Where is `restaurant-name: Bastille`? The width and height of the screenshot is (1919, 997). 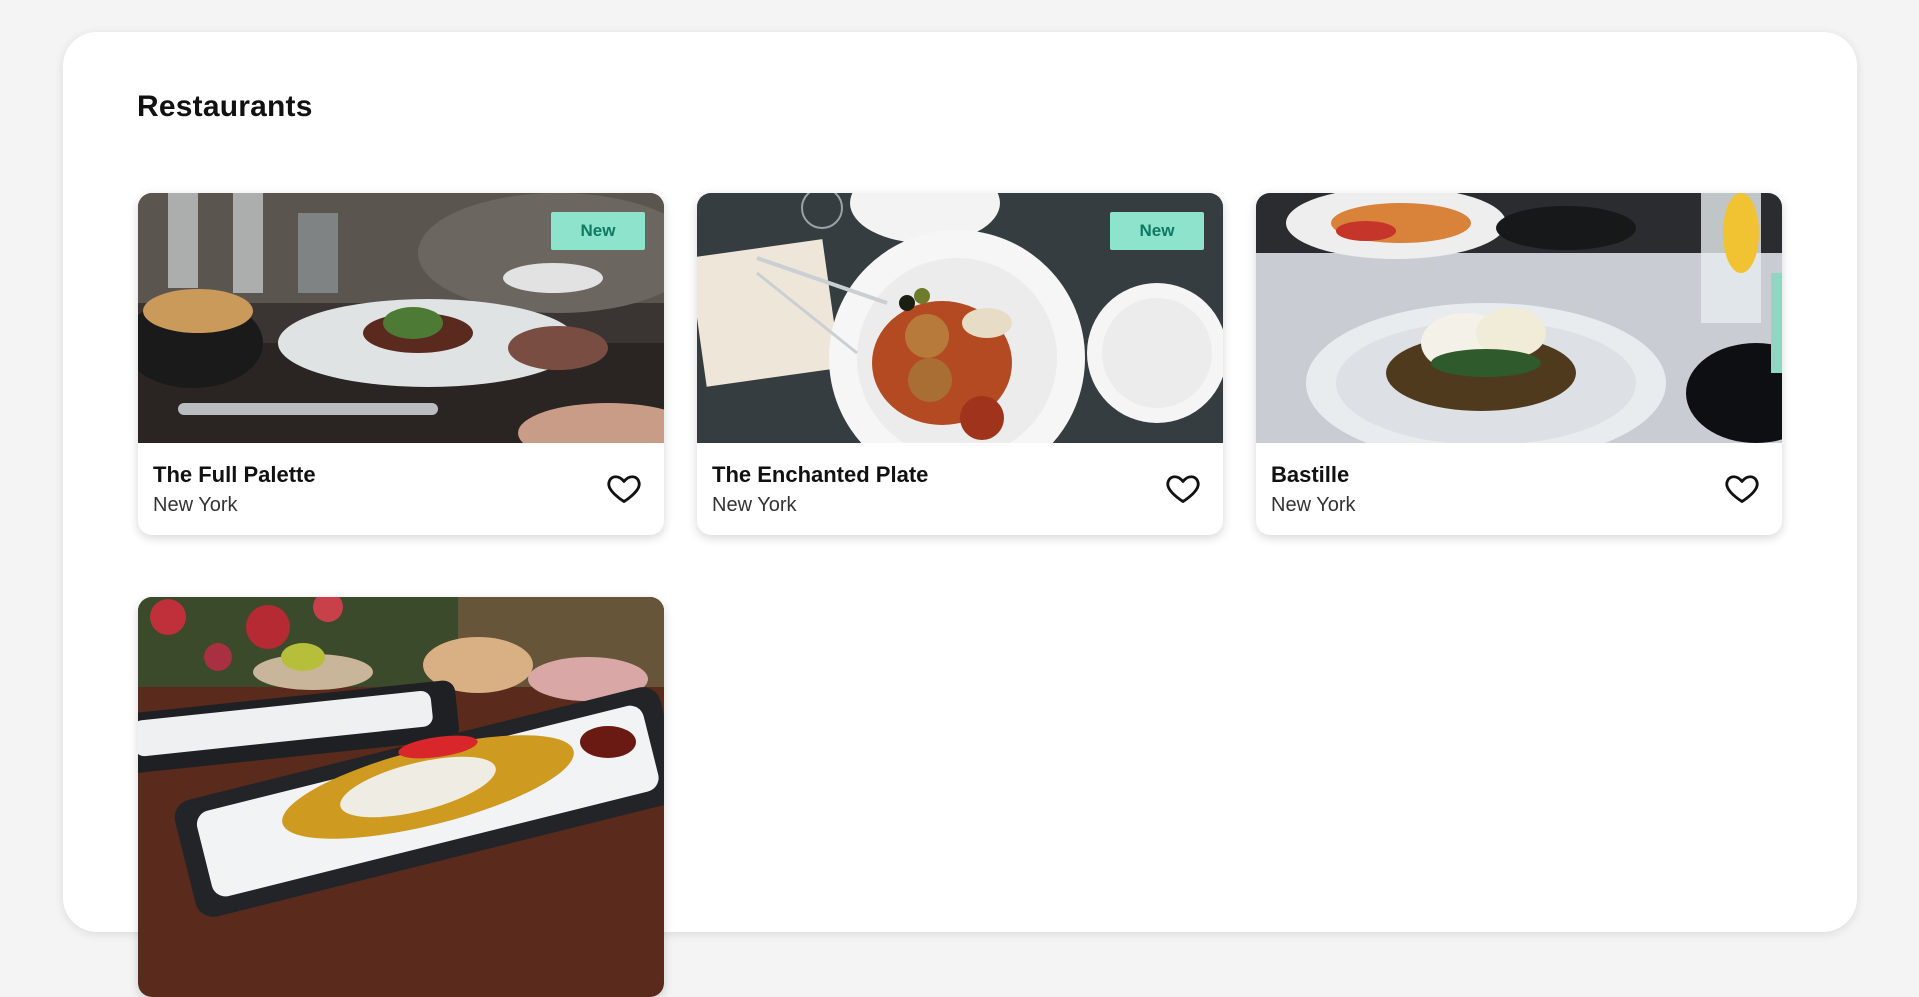 restaurant-name: Bastille is located at coordinates (1310, 474).